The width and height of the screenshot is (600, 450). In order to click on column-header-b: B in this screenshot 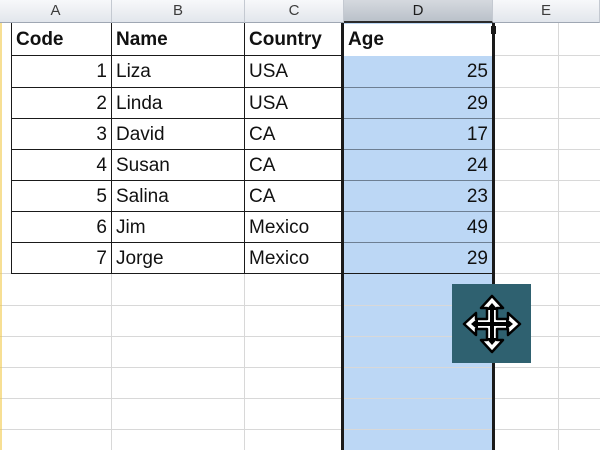, I will do `click(178, 11)`.